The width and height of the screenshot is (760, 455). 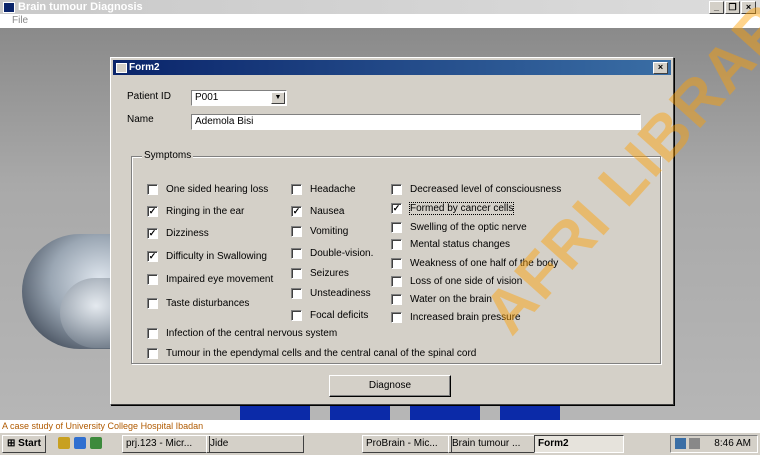 What do you see at coordinates (342, 253) in the screenshot?
I see `symptom-label: Double-vision.` at bounding box center [342, 253].